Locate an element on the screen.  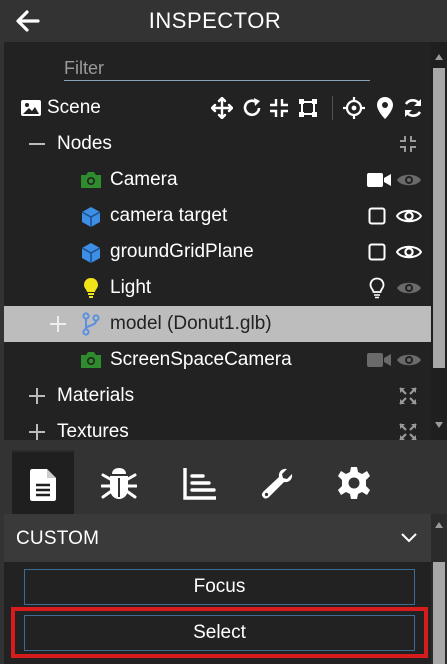
collapse-icon is located at coordinates (37, 144).